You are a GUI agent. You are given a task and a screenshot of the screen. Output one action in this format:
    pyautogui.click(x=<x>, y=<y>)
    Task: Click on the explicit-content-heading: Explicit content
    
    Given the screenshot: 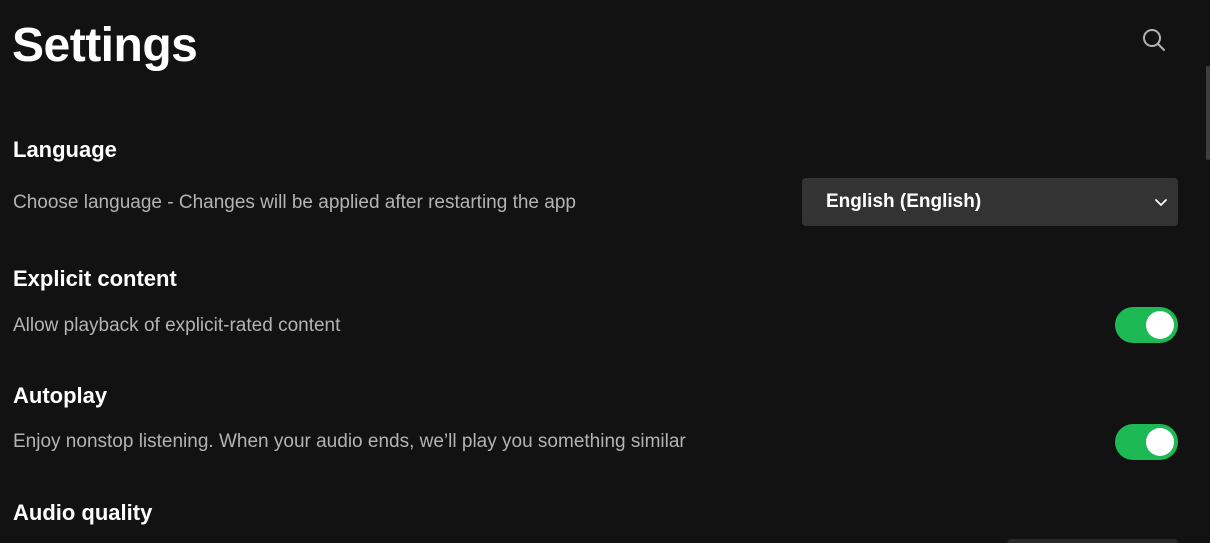 What is the action you would take?
    pyautogui.click(x=95, y=278)
    